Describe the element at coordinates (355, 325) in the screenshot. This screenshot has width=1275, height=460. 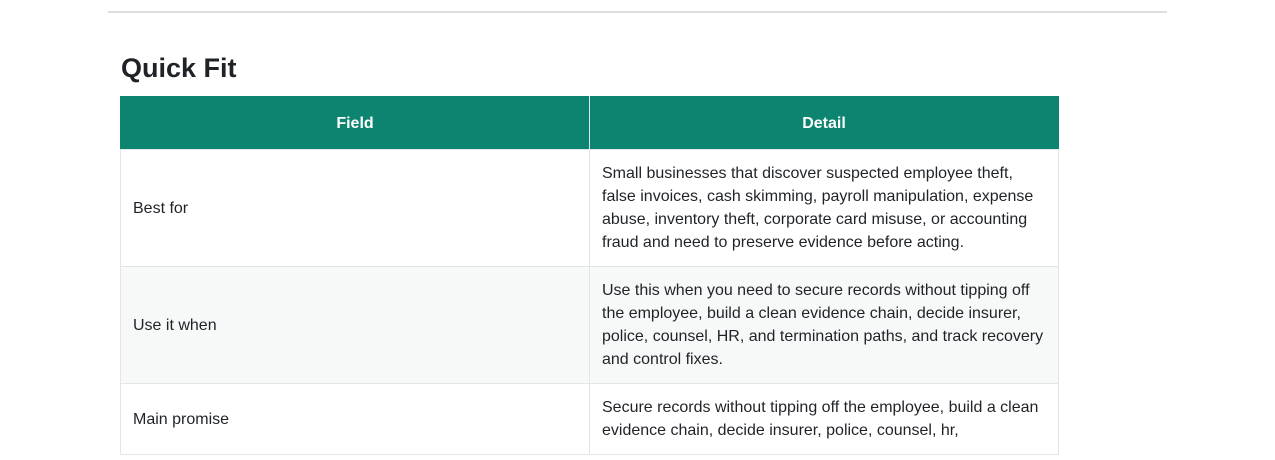
I see `row-field-cell: Use it when` at that location.